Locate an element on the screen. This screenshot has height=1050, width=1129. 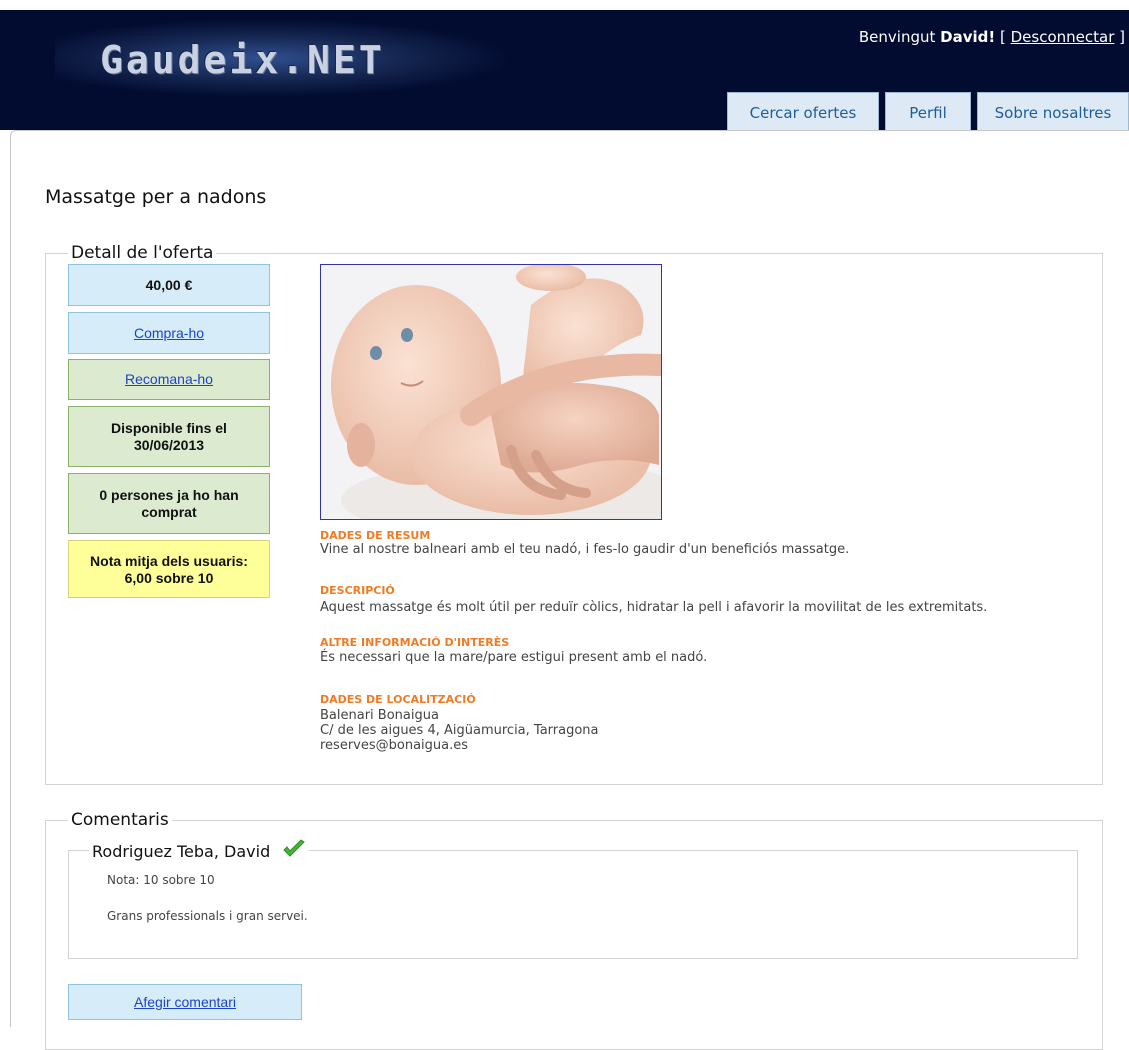
checkmark-icon is located at coordinates (293, 848).